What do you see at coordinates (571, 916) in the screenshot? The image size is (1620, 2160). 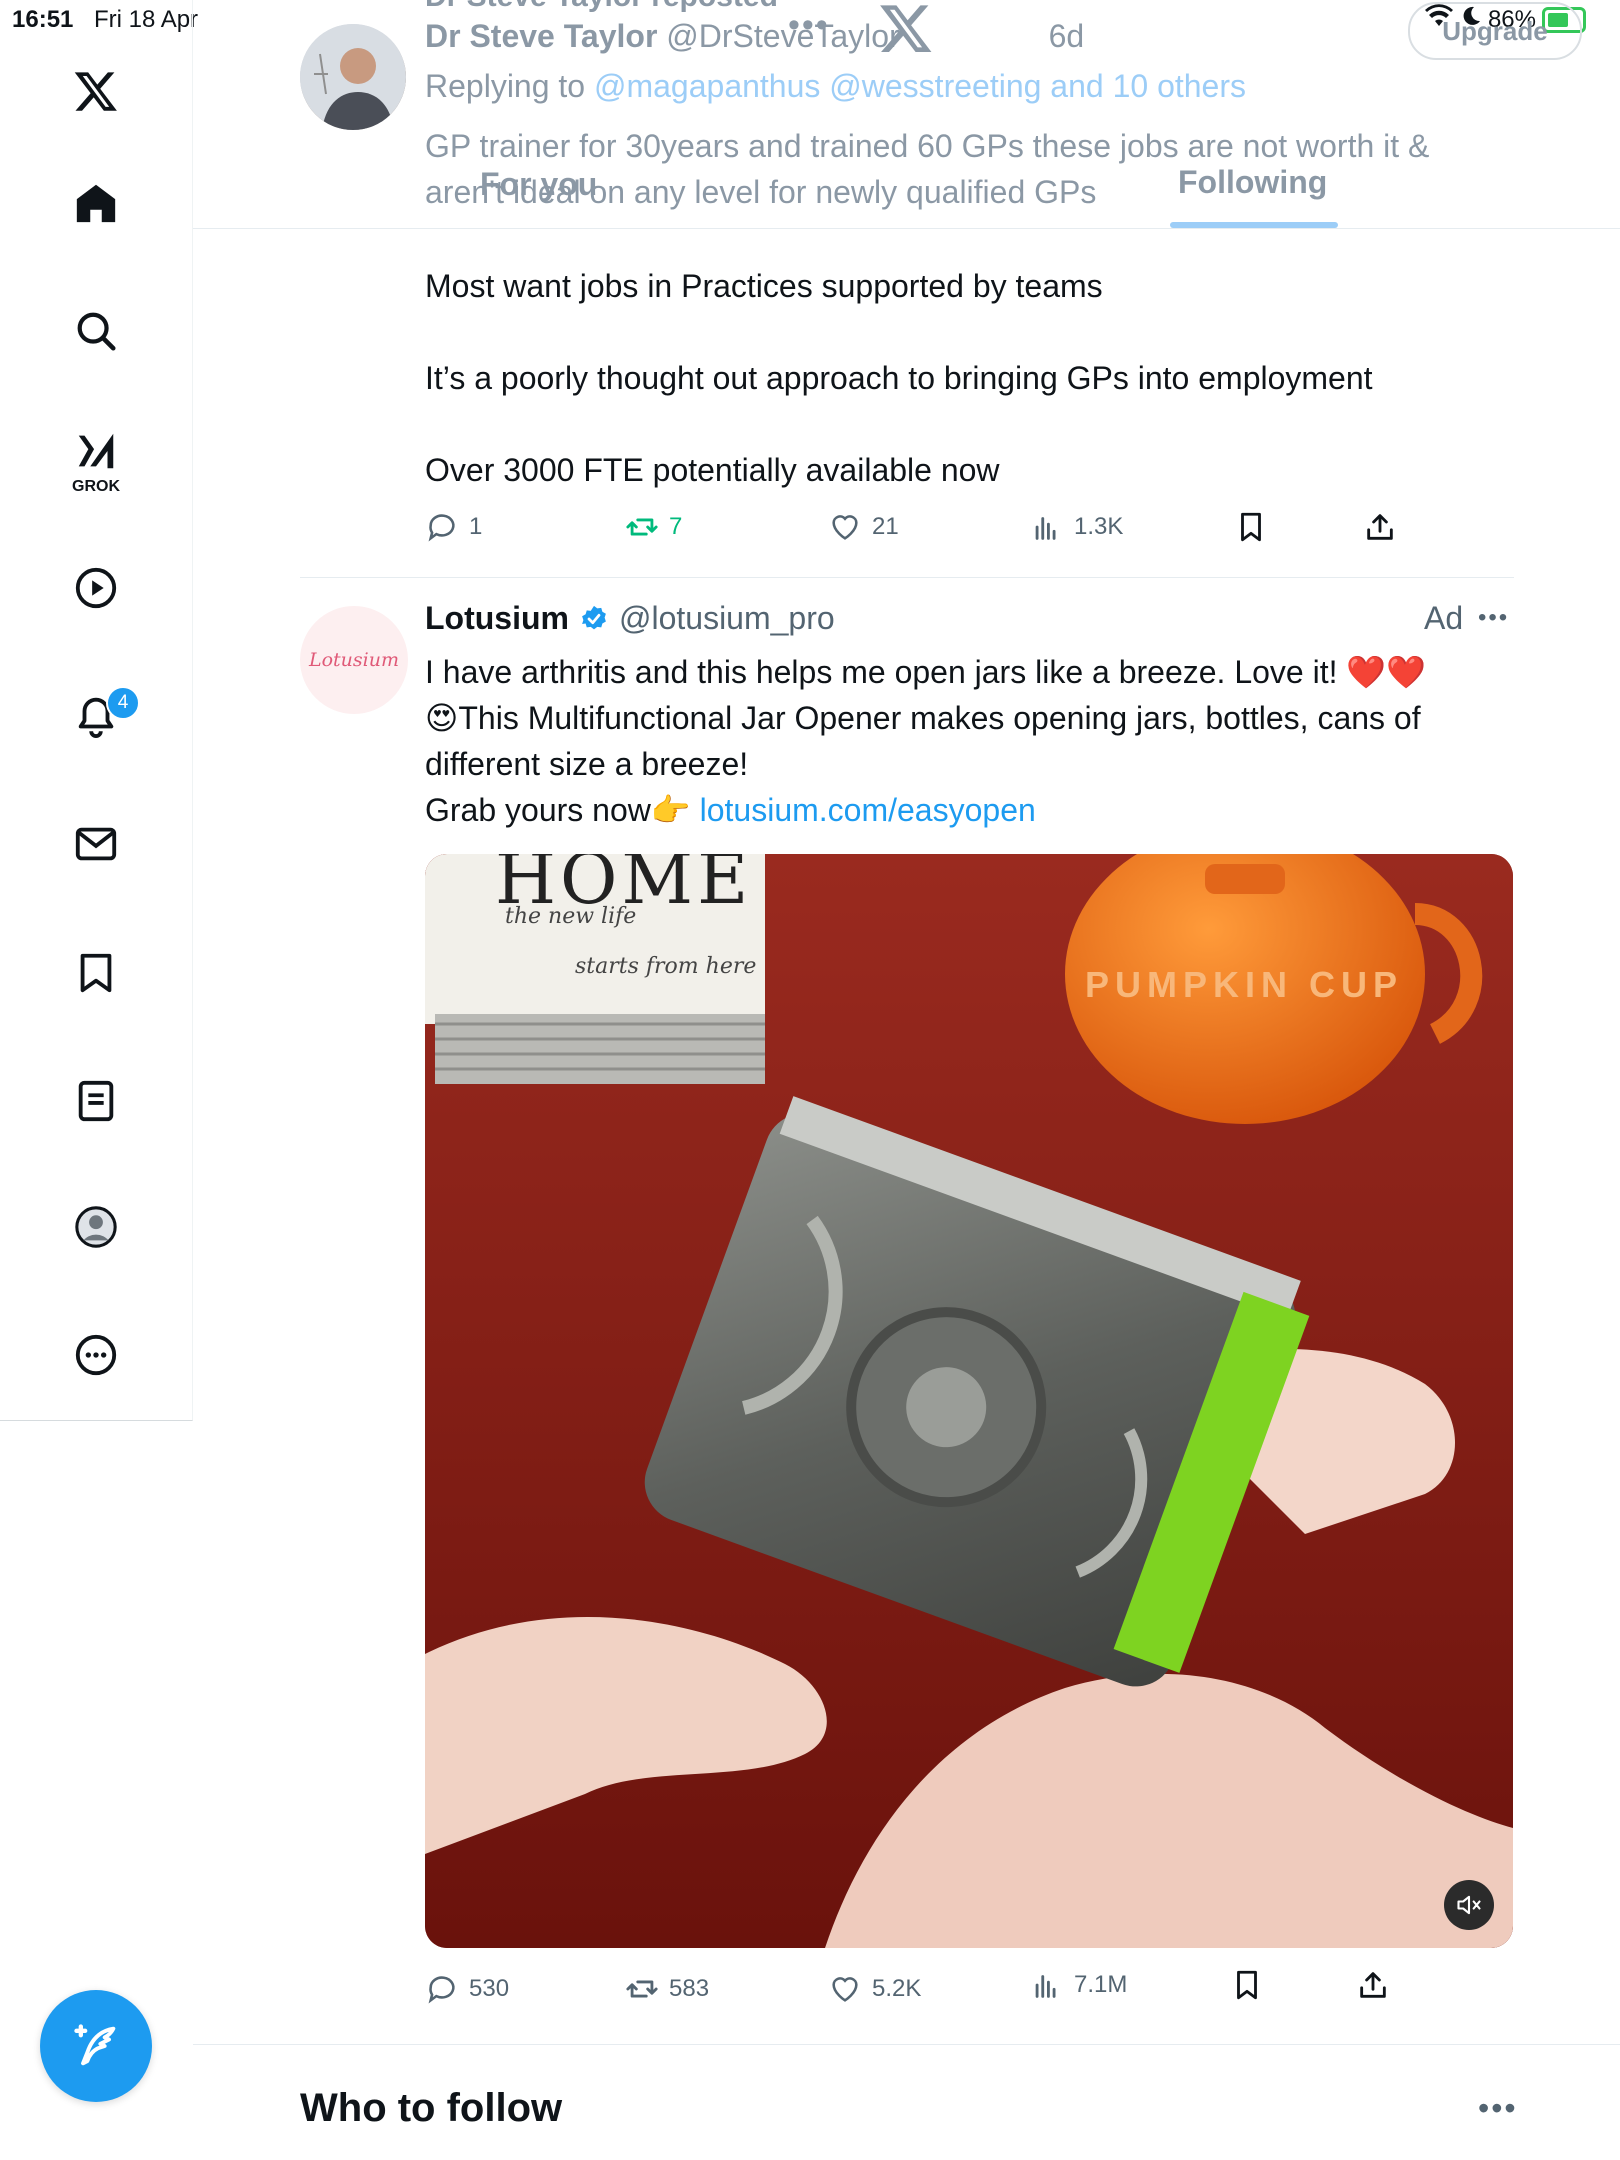 I see `jar-sub1: the new life` at bounding box center [571, 916].